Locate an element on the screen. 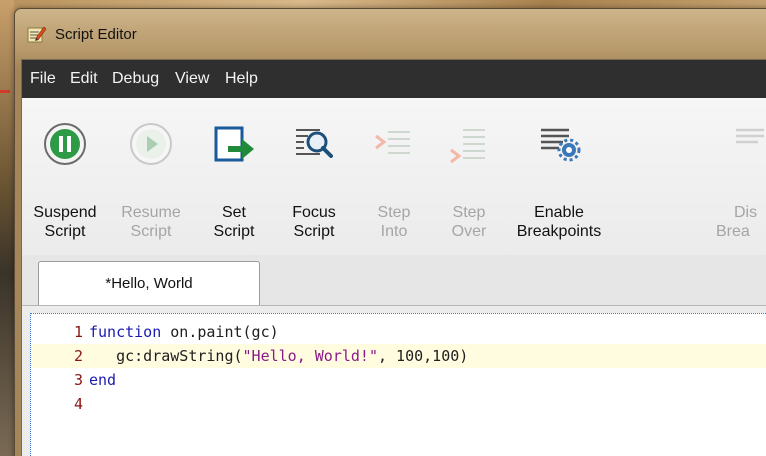 Image resolution: width=766 pixels, height=456 pixels. menu-help: Help is located at coordinates (241, 79).